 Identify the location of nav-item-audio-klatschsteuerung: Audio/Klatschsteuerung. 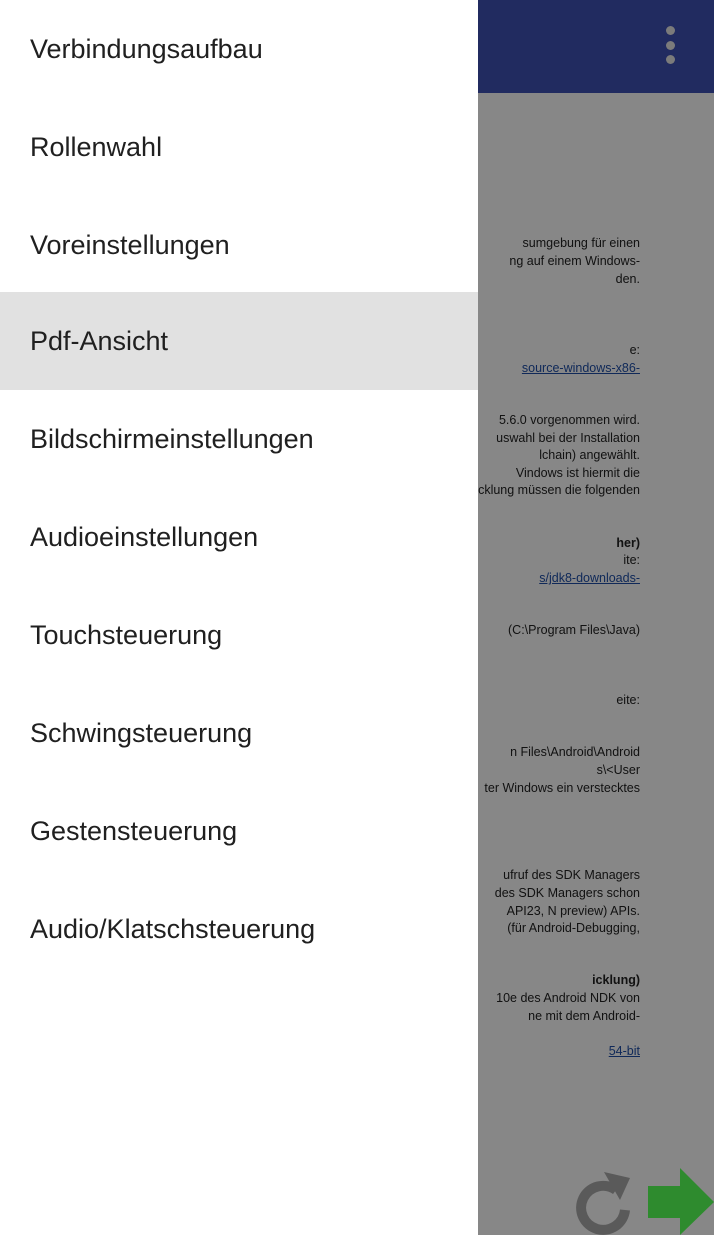
(239, 929).